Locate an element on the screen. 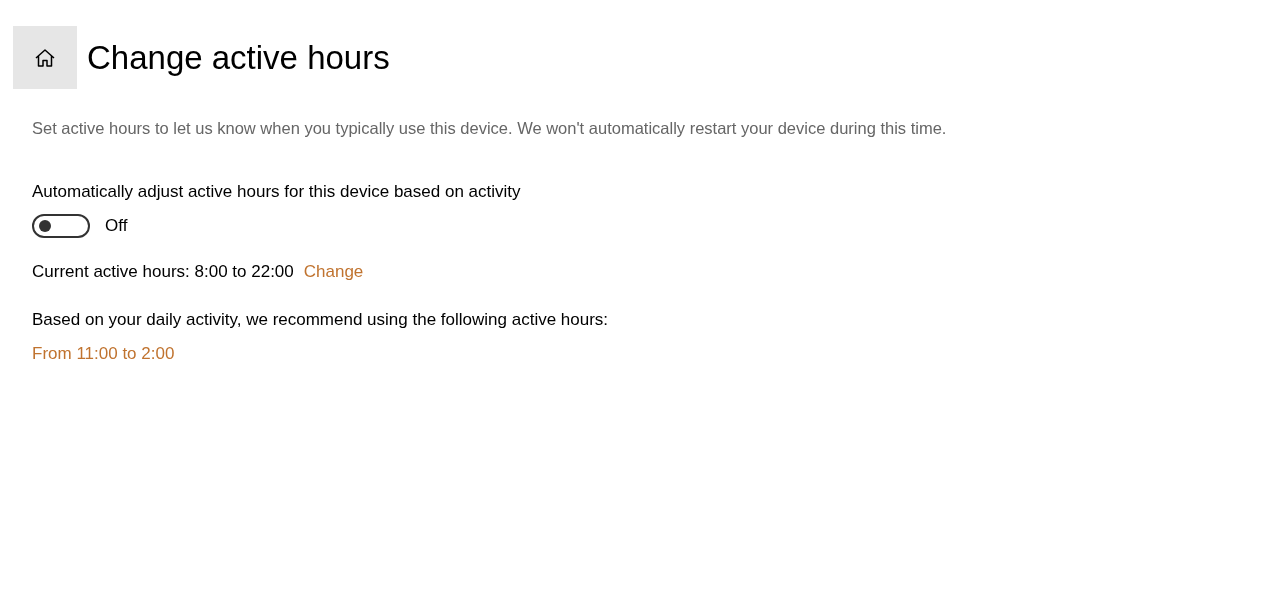  home-icon is located at coordinates (45, 57).